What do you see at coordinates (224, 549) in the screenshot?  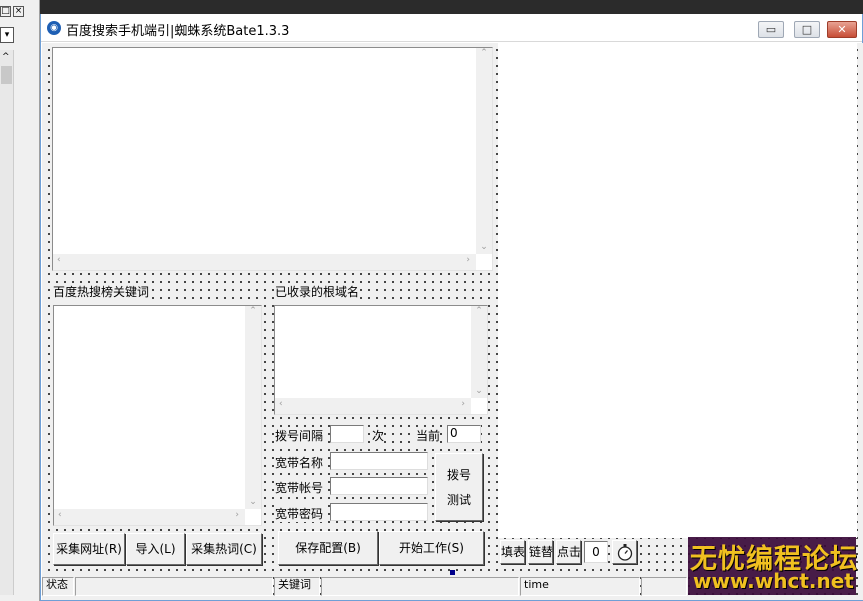 I see `collect-hot-words-button: 采集热词(C)` at bounding box center [224, 549].